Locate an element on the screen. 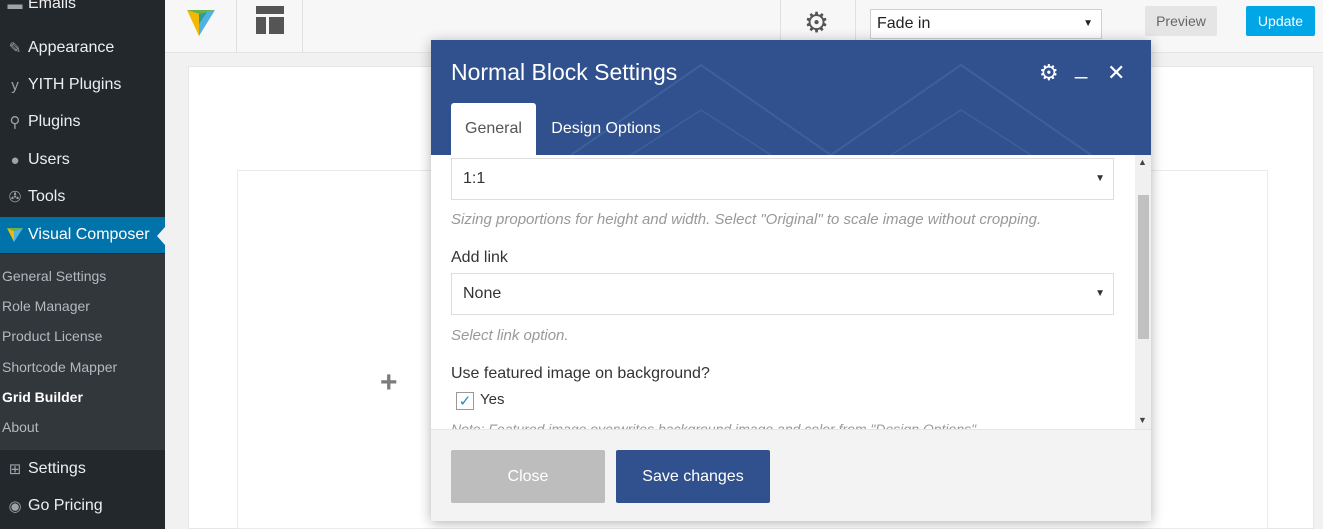 Image resolution: width=1323 pixels, height=529 pixels. scroll-up-icon: ▲ is located at coordinates (1142, 162).